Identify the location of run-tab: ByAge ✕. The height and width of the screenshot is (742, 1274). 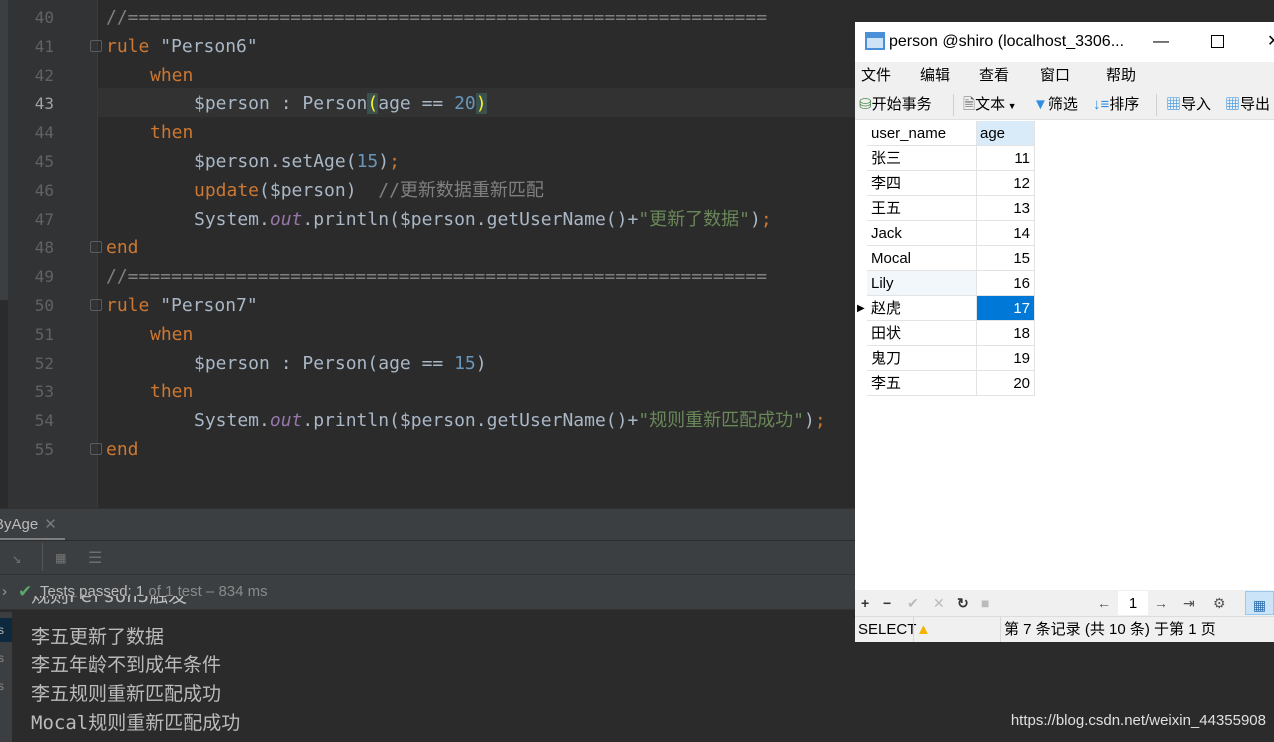
(32, 525).